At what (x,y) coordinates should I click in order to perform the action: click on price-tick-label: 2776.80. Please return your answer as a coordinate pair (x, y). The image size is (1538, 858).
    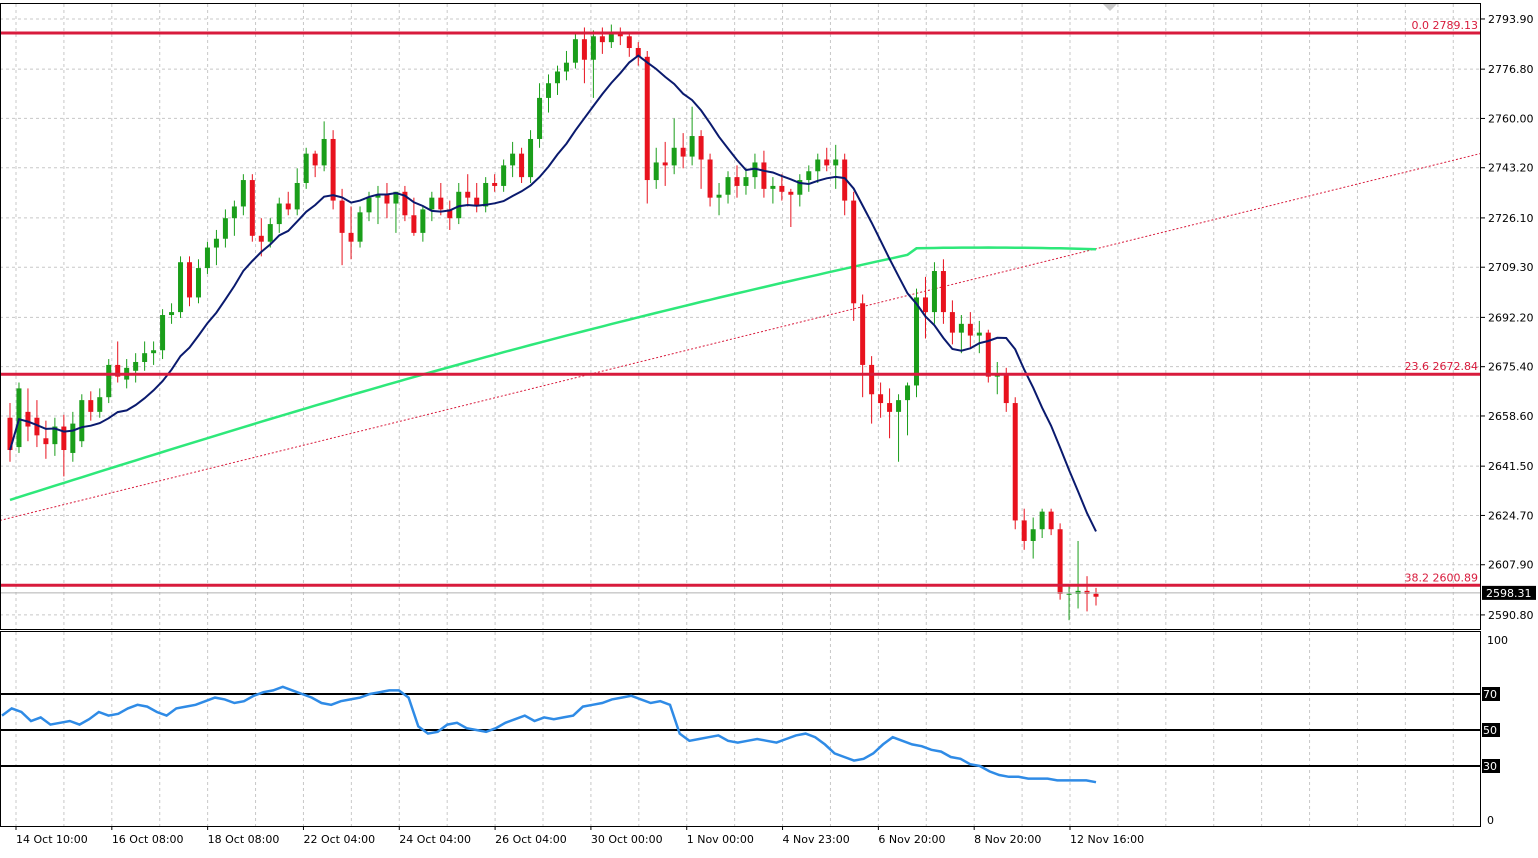
    Looking at the image, I should click on (1511, 69).